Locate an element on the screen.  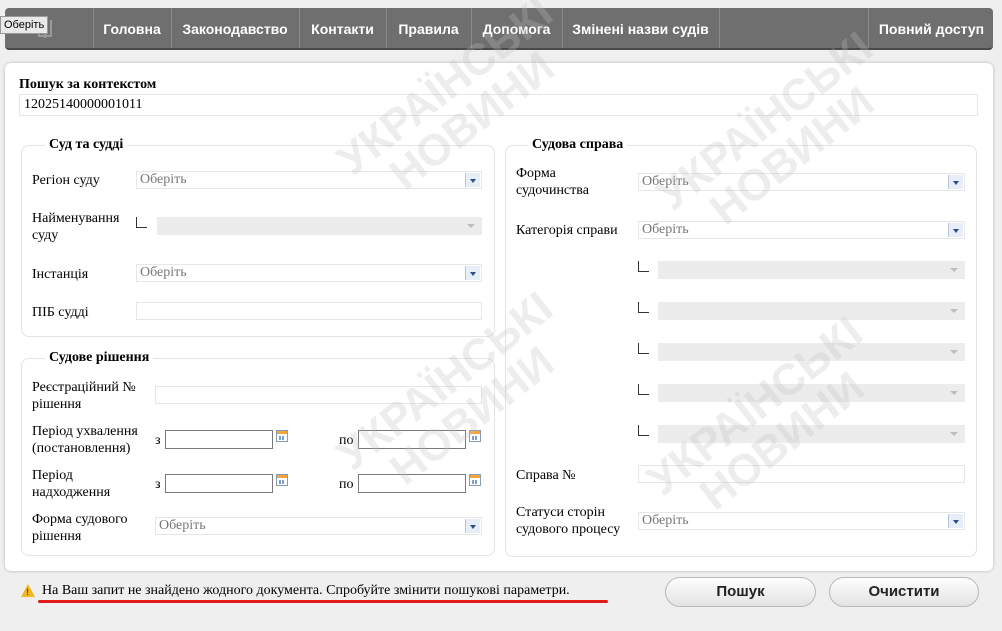
adopt-to-date-input is located at coordinates (412, 439).